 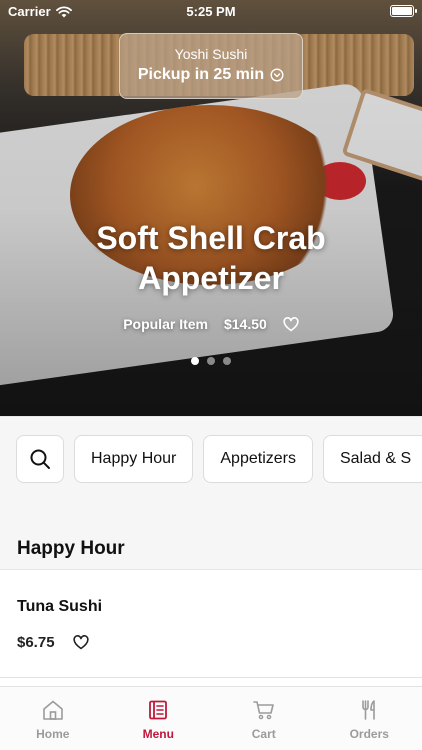 I want to click on home-icon, so click(x=52, y=710).